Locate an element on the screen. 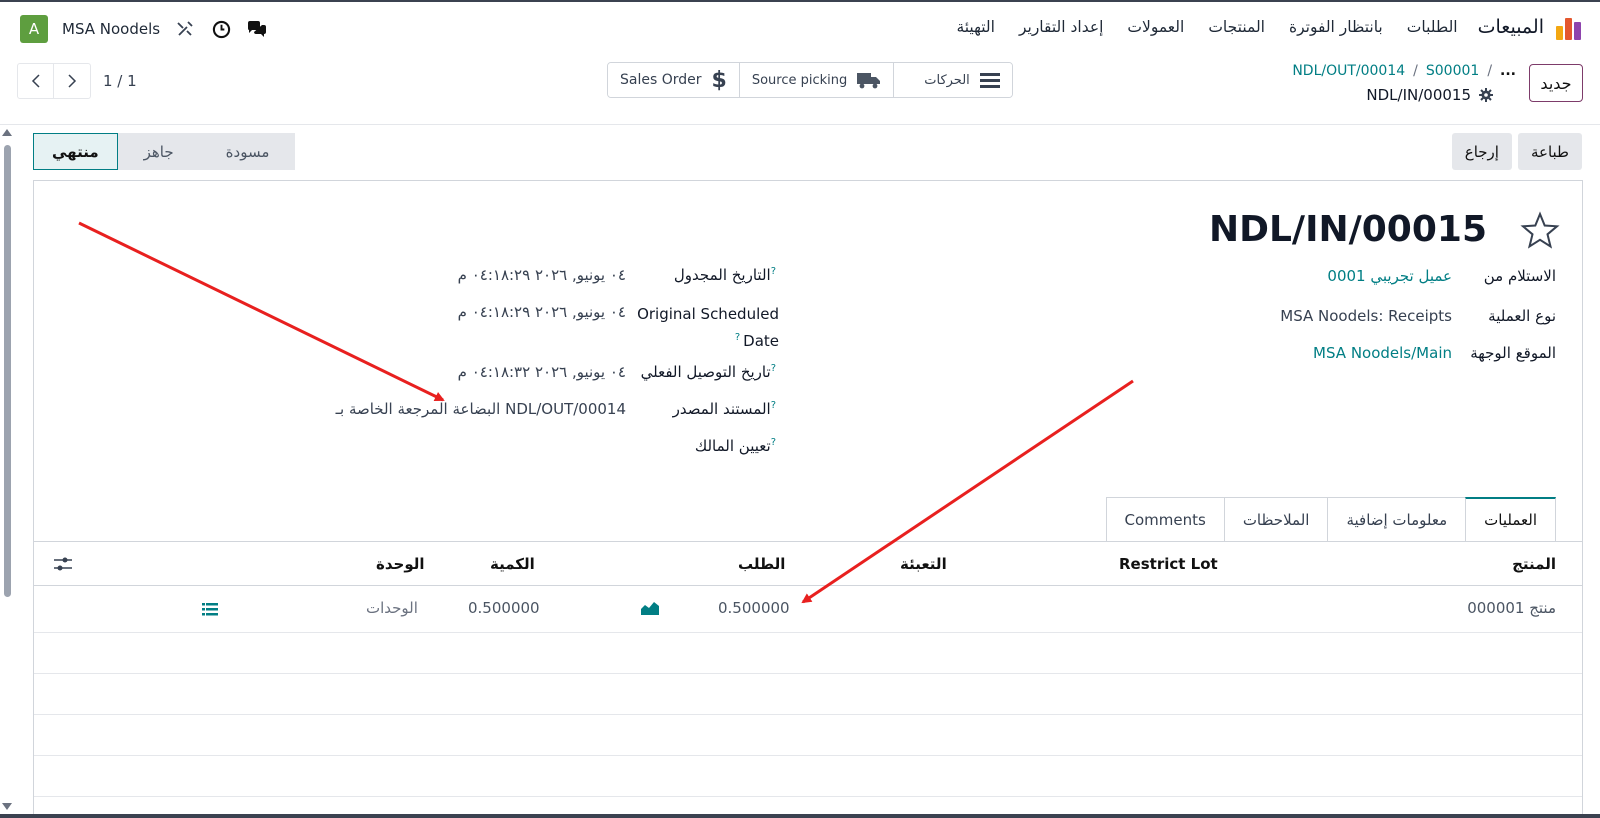  effective-date-value: ٠٤ يونيو, ٢٠٢٦ ٠٤:١٨:٣٢ م is located at coordinates (542, 372).